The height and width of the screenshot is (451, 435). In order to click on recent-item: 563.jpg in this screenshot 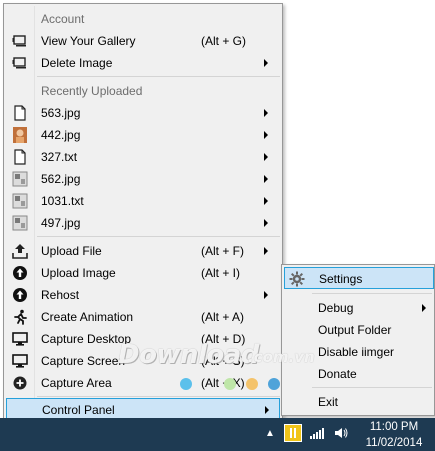, I will do `click(143, 113)`.